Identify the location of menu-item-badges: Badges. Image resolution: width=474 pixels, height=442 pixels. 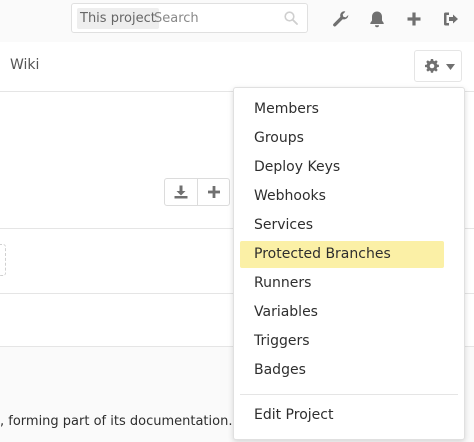
(342, 370).